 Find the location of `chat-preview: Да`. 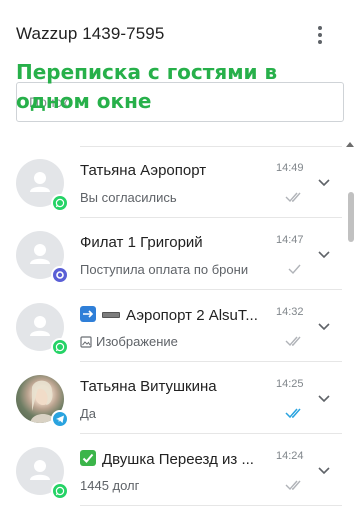

chat-preview: Да is located at coordinates (88, 413).